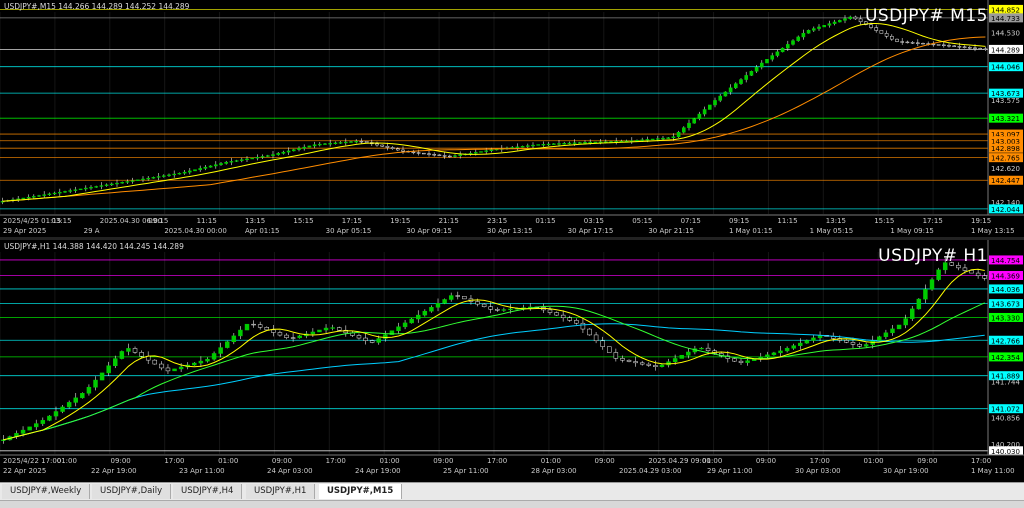  What do you see at coordinates (449, 221) in the screenshot?
I see `time-axis-label: 21:15` at bounding box center [449, 221].